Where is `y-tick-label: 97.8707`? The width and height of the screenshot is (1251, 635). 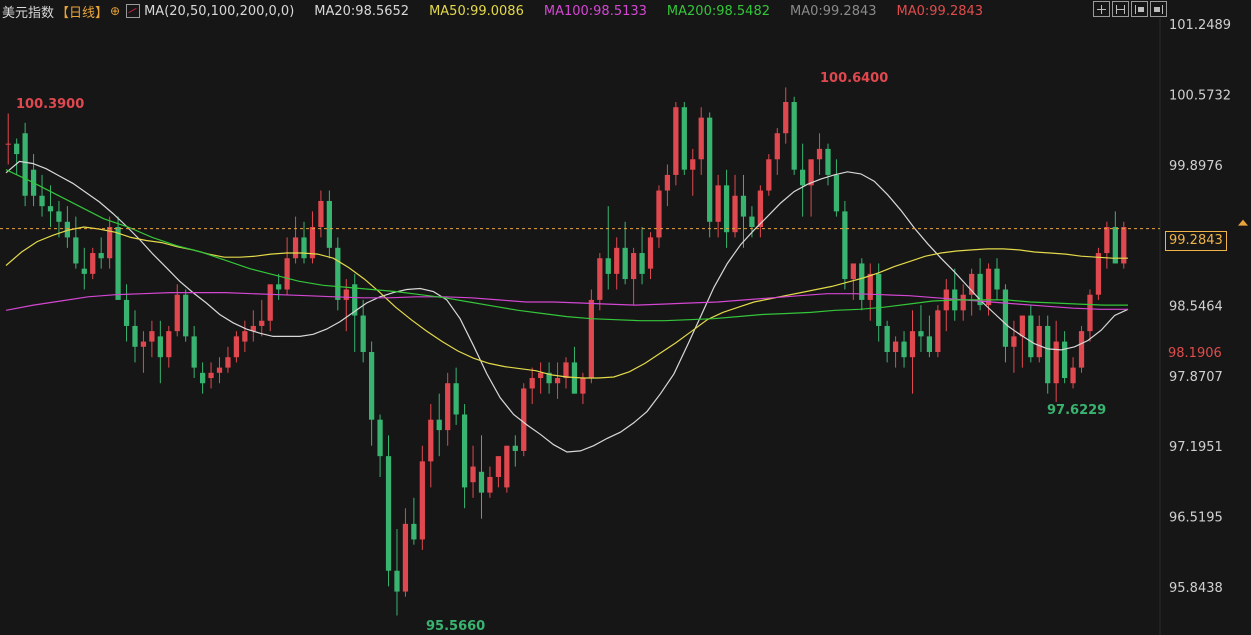 y-tick-label: 97.8707 is located at coordinates (1196, 377).